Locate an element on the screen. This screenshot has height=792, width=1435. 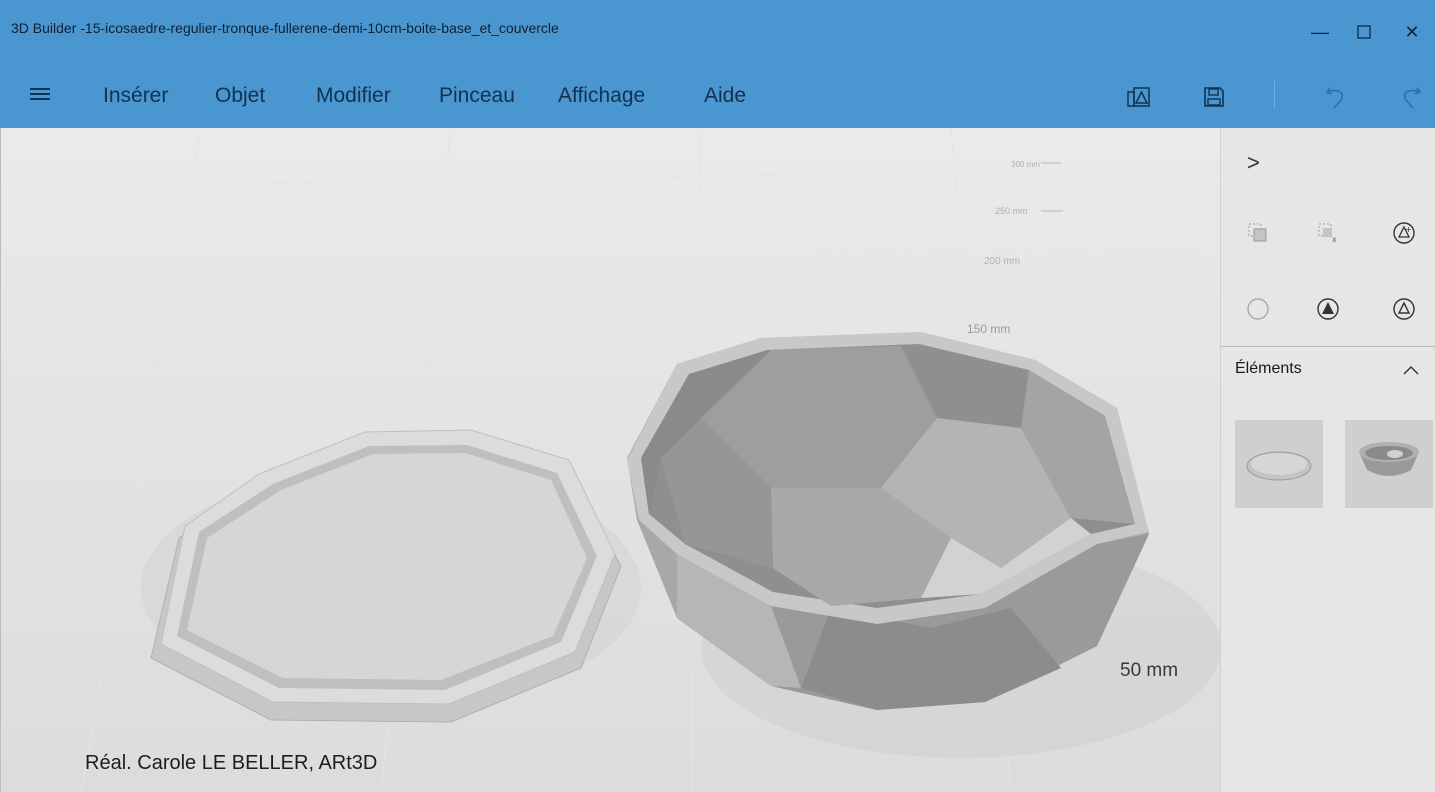
scale-label-250: 250 mm is located at coordinates (1011, 211).